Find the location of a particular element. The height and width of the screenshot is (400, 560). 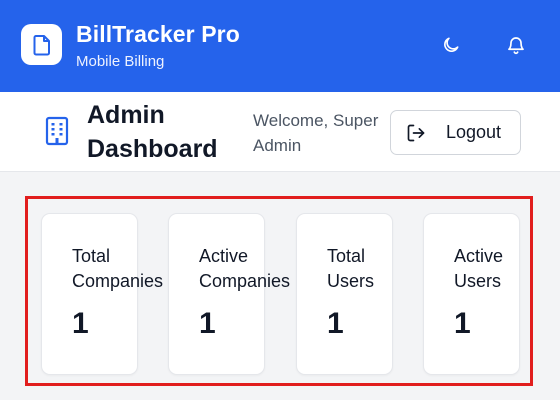

logout-icon is located at coordinates (416, 133).